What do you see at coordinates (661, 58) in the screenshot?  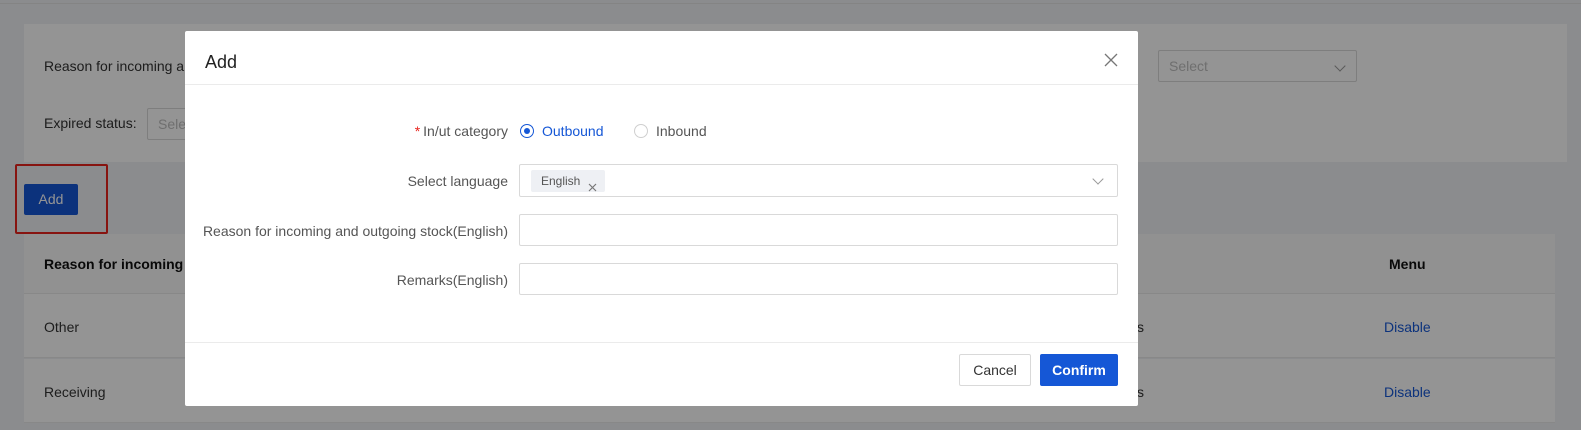 I see `dialog-header: Add` at bounding box center [661, 58].